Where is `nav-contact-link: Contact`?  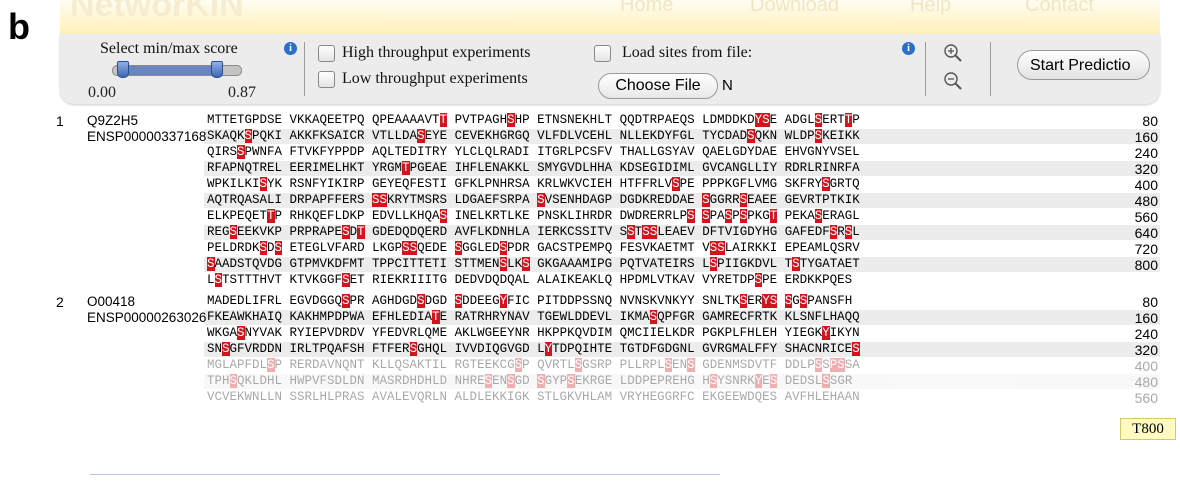 nav-contact-link: Contact is located at coordinates (1059, 8).